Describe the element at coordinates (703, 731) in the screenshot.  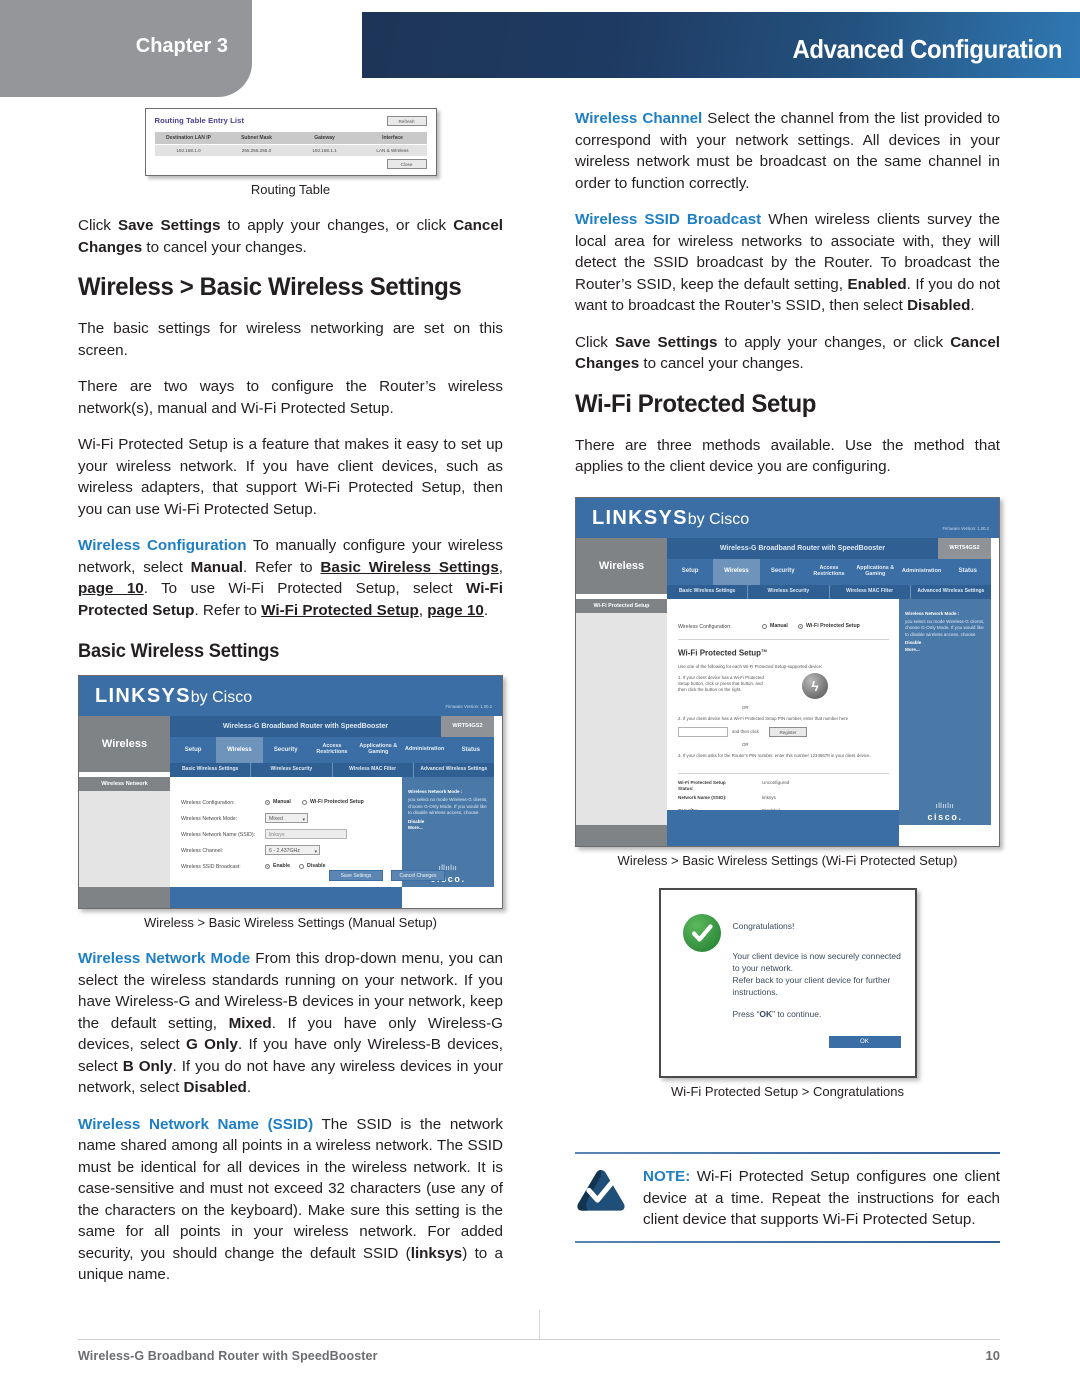
I see `input-wps-pin` at that location.